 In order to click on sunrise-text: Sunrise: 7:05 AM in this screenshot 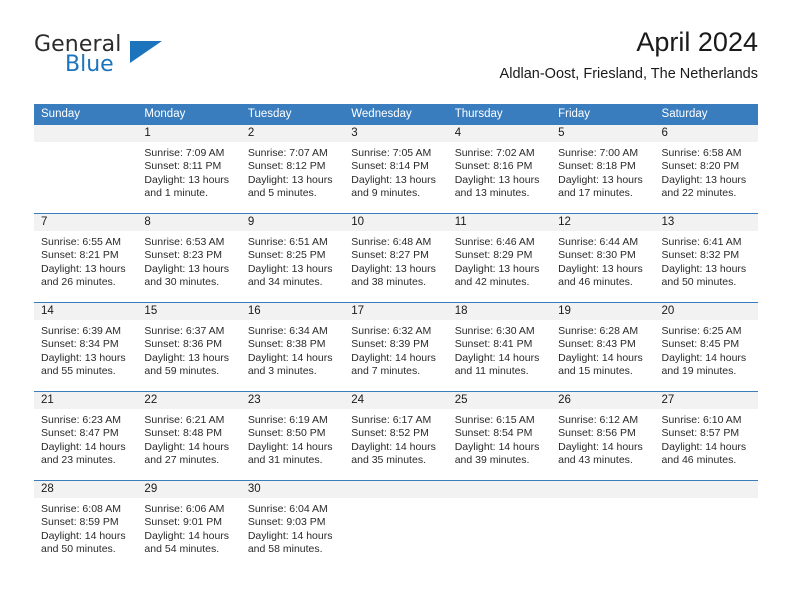, I will do `click(391, 153)`.